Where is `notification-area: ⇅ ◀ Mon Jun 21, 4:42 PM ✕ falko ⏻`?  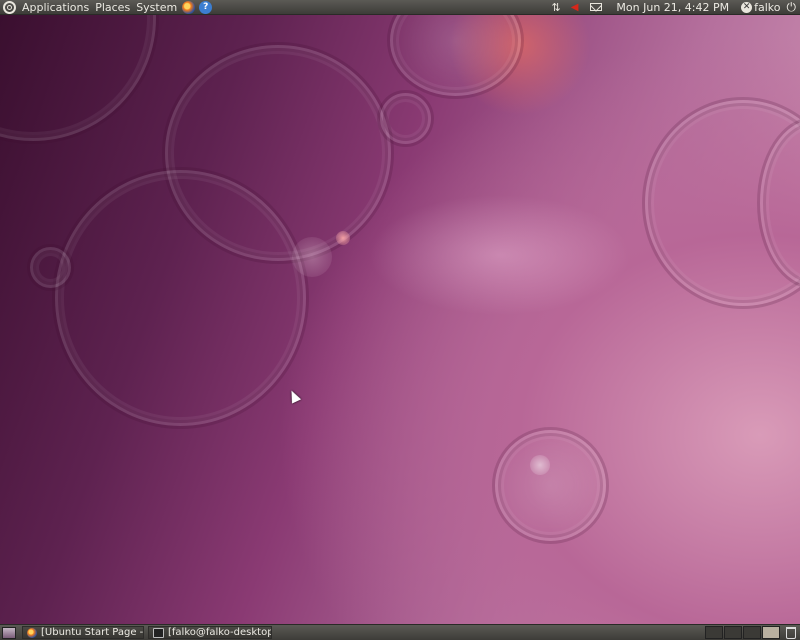
notification-area: ⇅ ◀ Mon Jun 21, 4:42 PM ✕ falko ⏻ is located at coordinates (674, 7).